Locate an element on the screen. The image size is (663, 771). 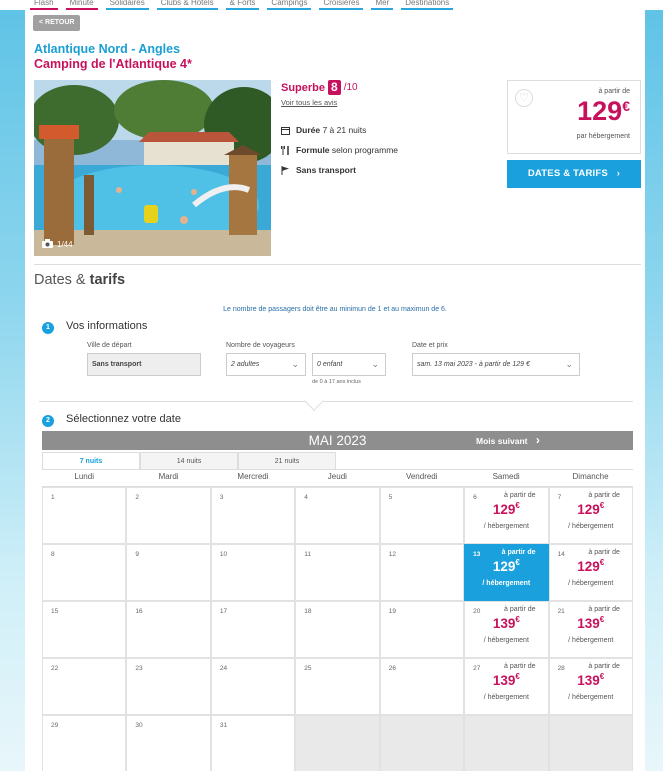
photo-counter: 1/44 is located at coordinates (57, 244).